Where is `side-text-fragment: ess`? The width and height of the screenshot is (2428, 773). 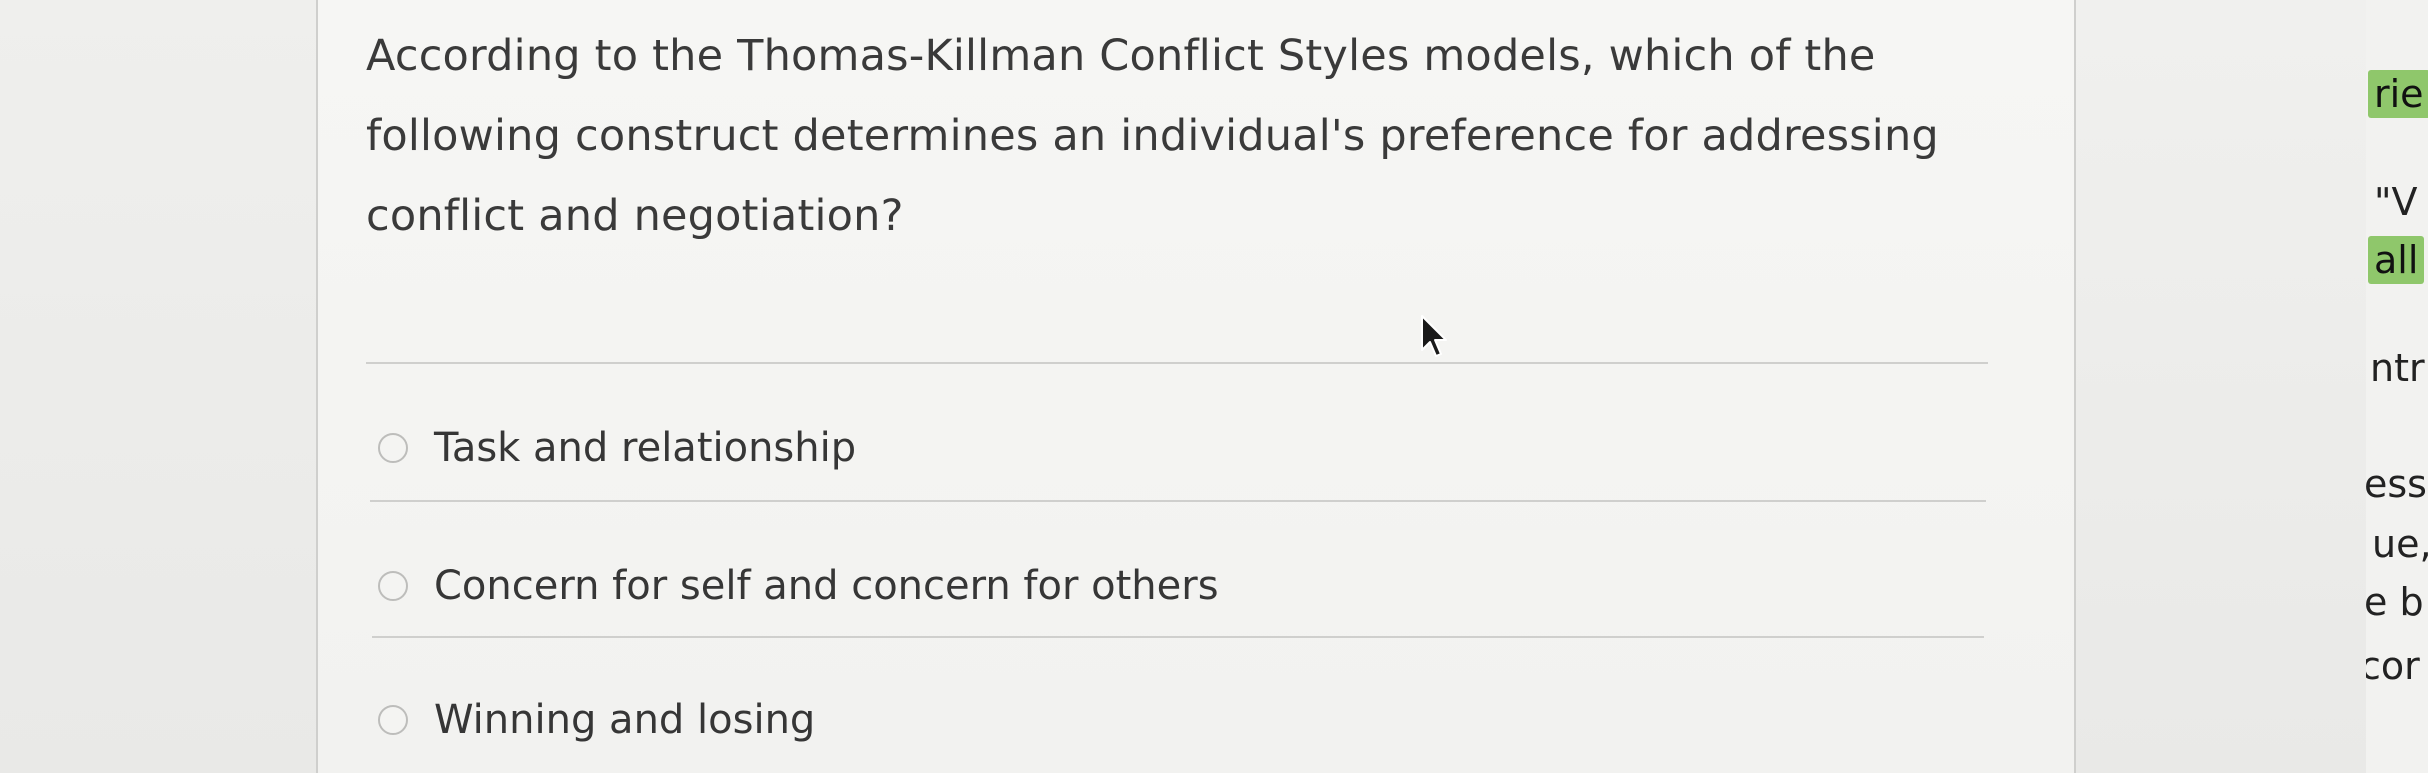
side-text-fragment: ess is located at coordinates (2396, 484).